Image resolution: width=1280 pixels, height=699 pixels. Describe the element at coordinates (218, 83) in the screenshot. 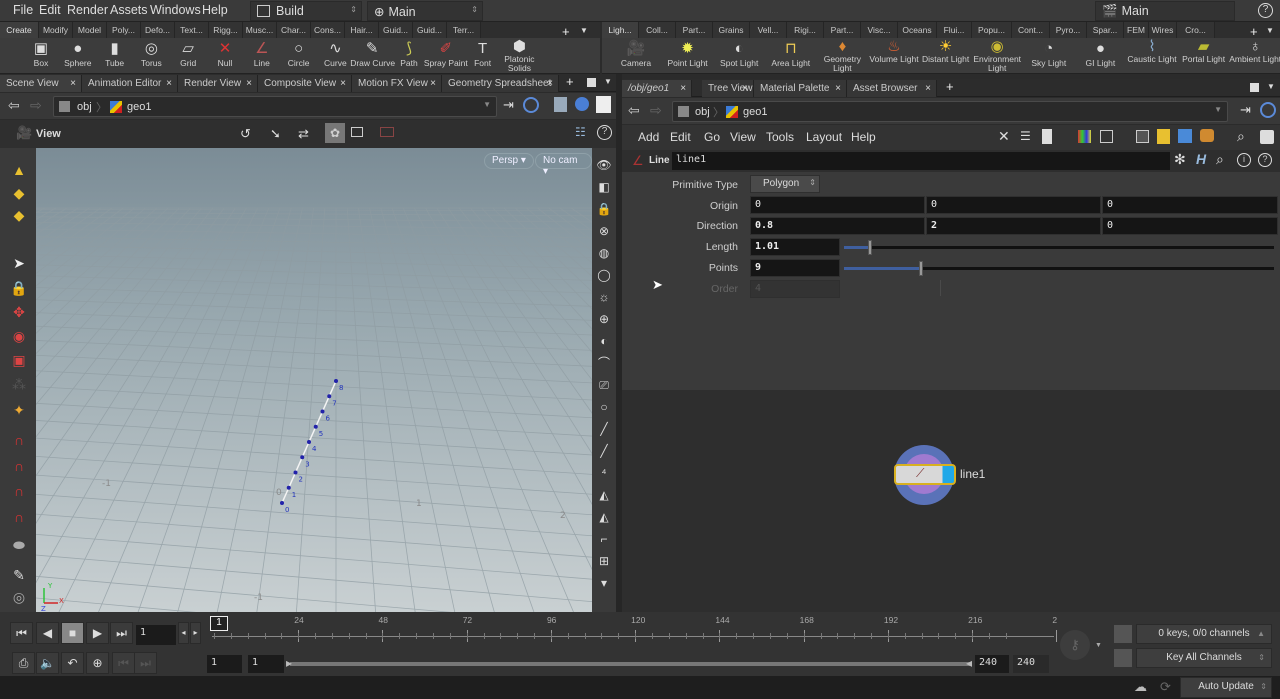

I see `tab-render-view: Render View ×` at that location.